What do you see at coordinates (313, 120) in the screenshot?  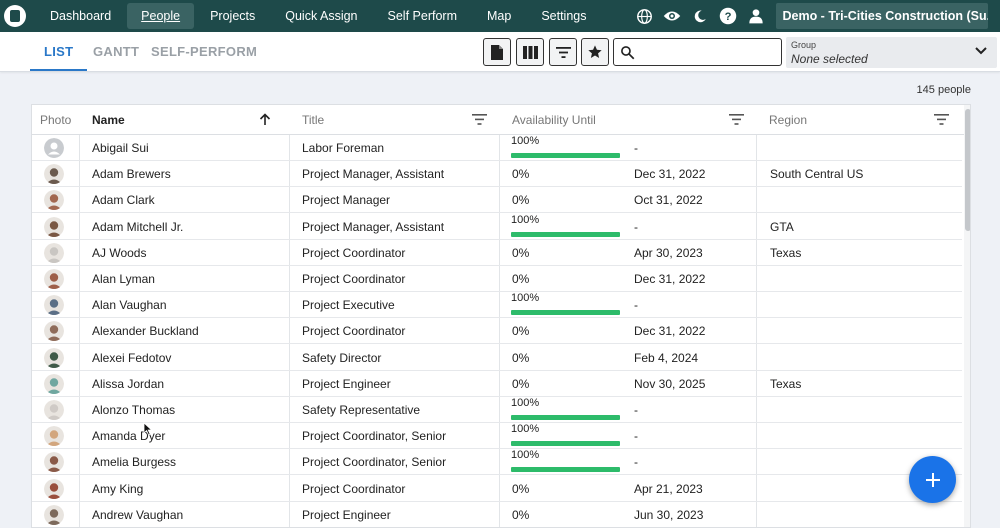 I see `header-title: Title` at bounding box center [313, 120].